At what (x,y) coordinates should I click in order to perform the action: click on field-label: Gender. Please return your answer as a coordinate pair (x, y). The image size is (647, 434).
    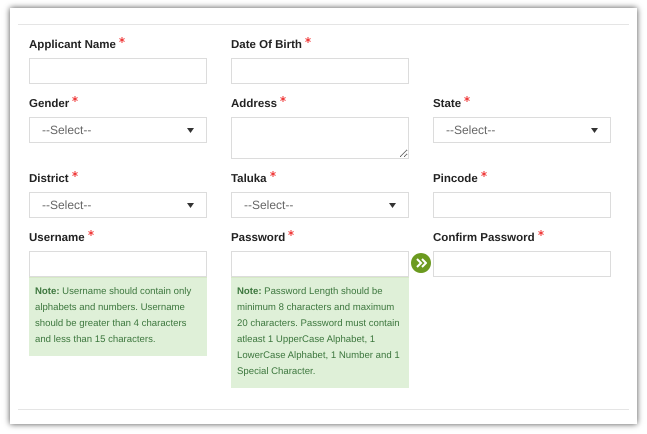
    Looking at the image, I should click on (49, 104).